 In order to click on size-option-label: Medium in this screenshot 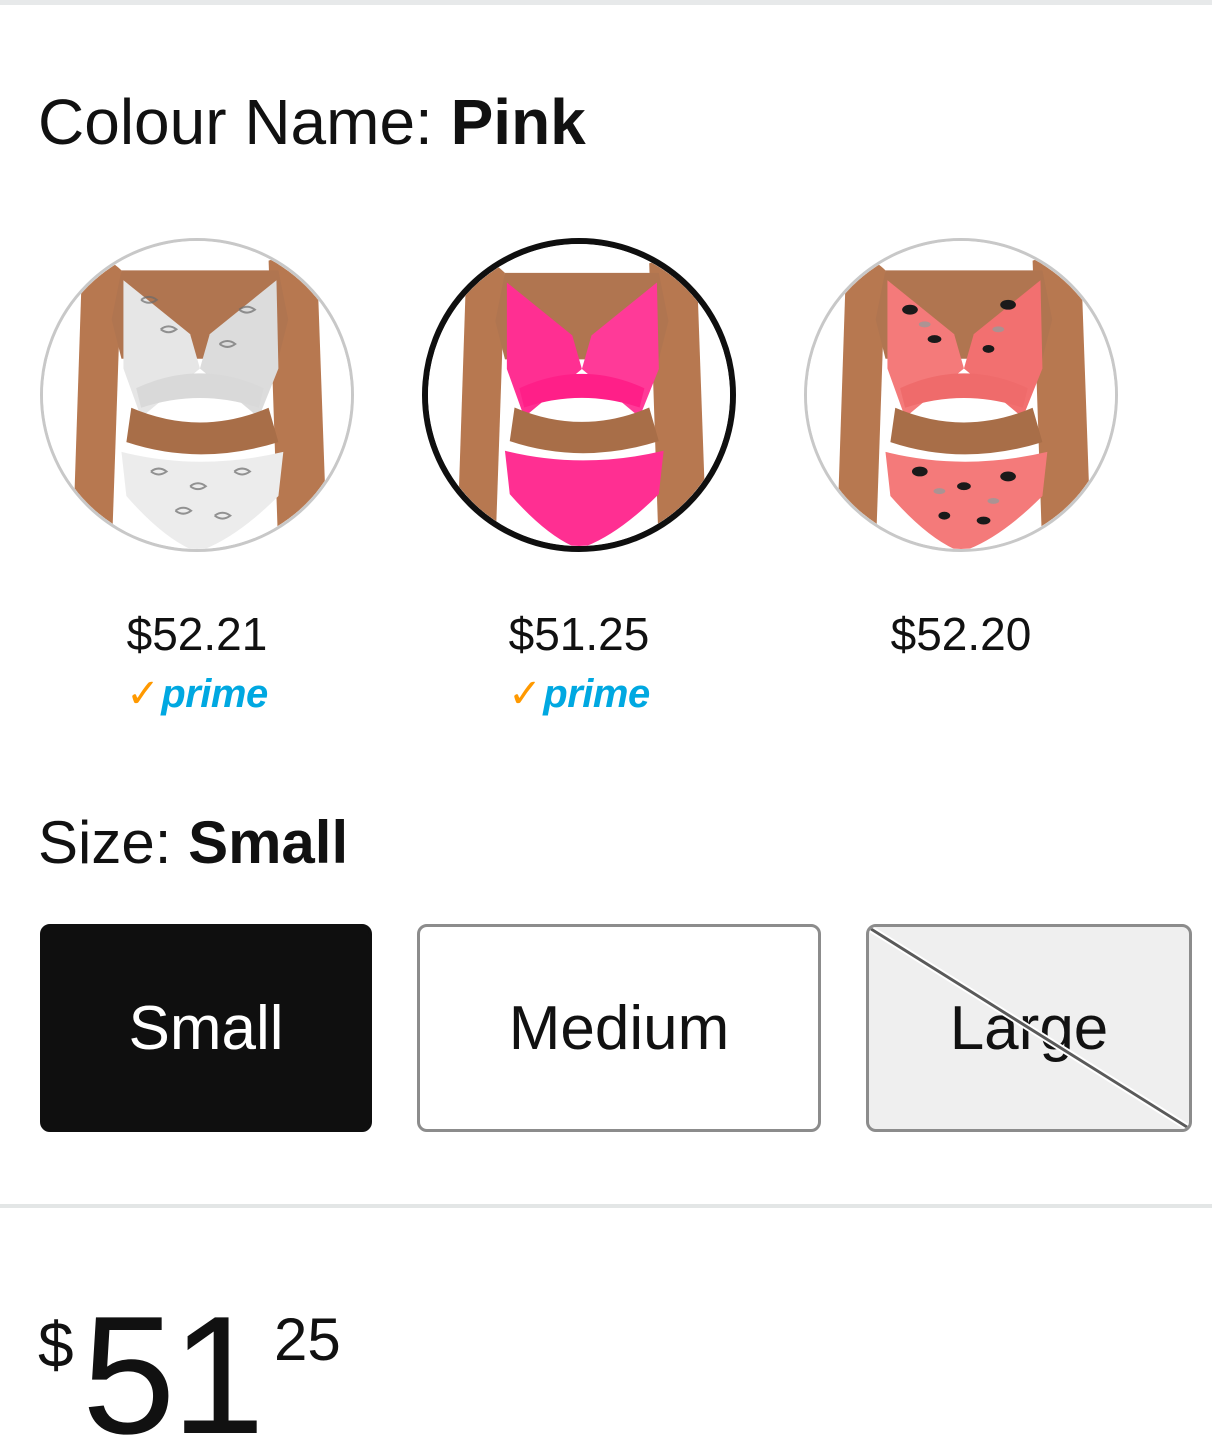, I will do `click(619, 1028)`.